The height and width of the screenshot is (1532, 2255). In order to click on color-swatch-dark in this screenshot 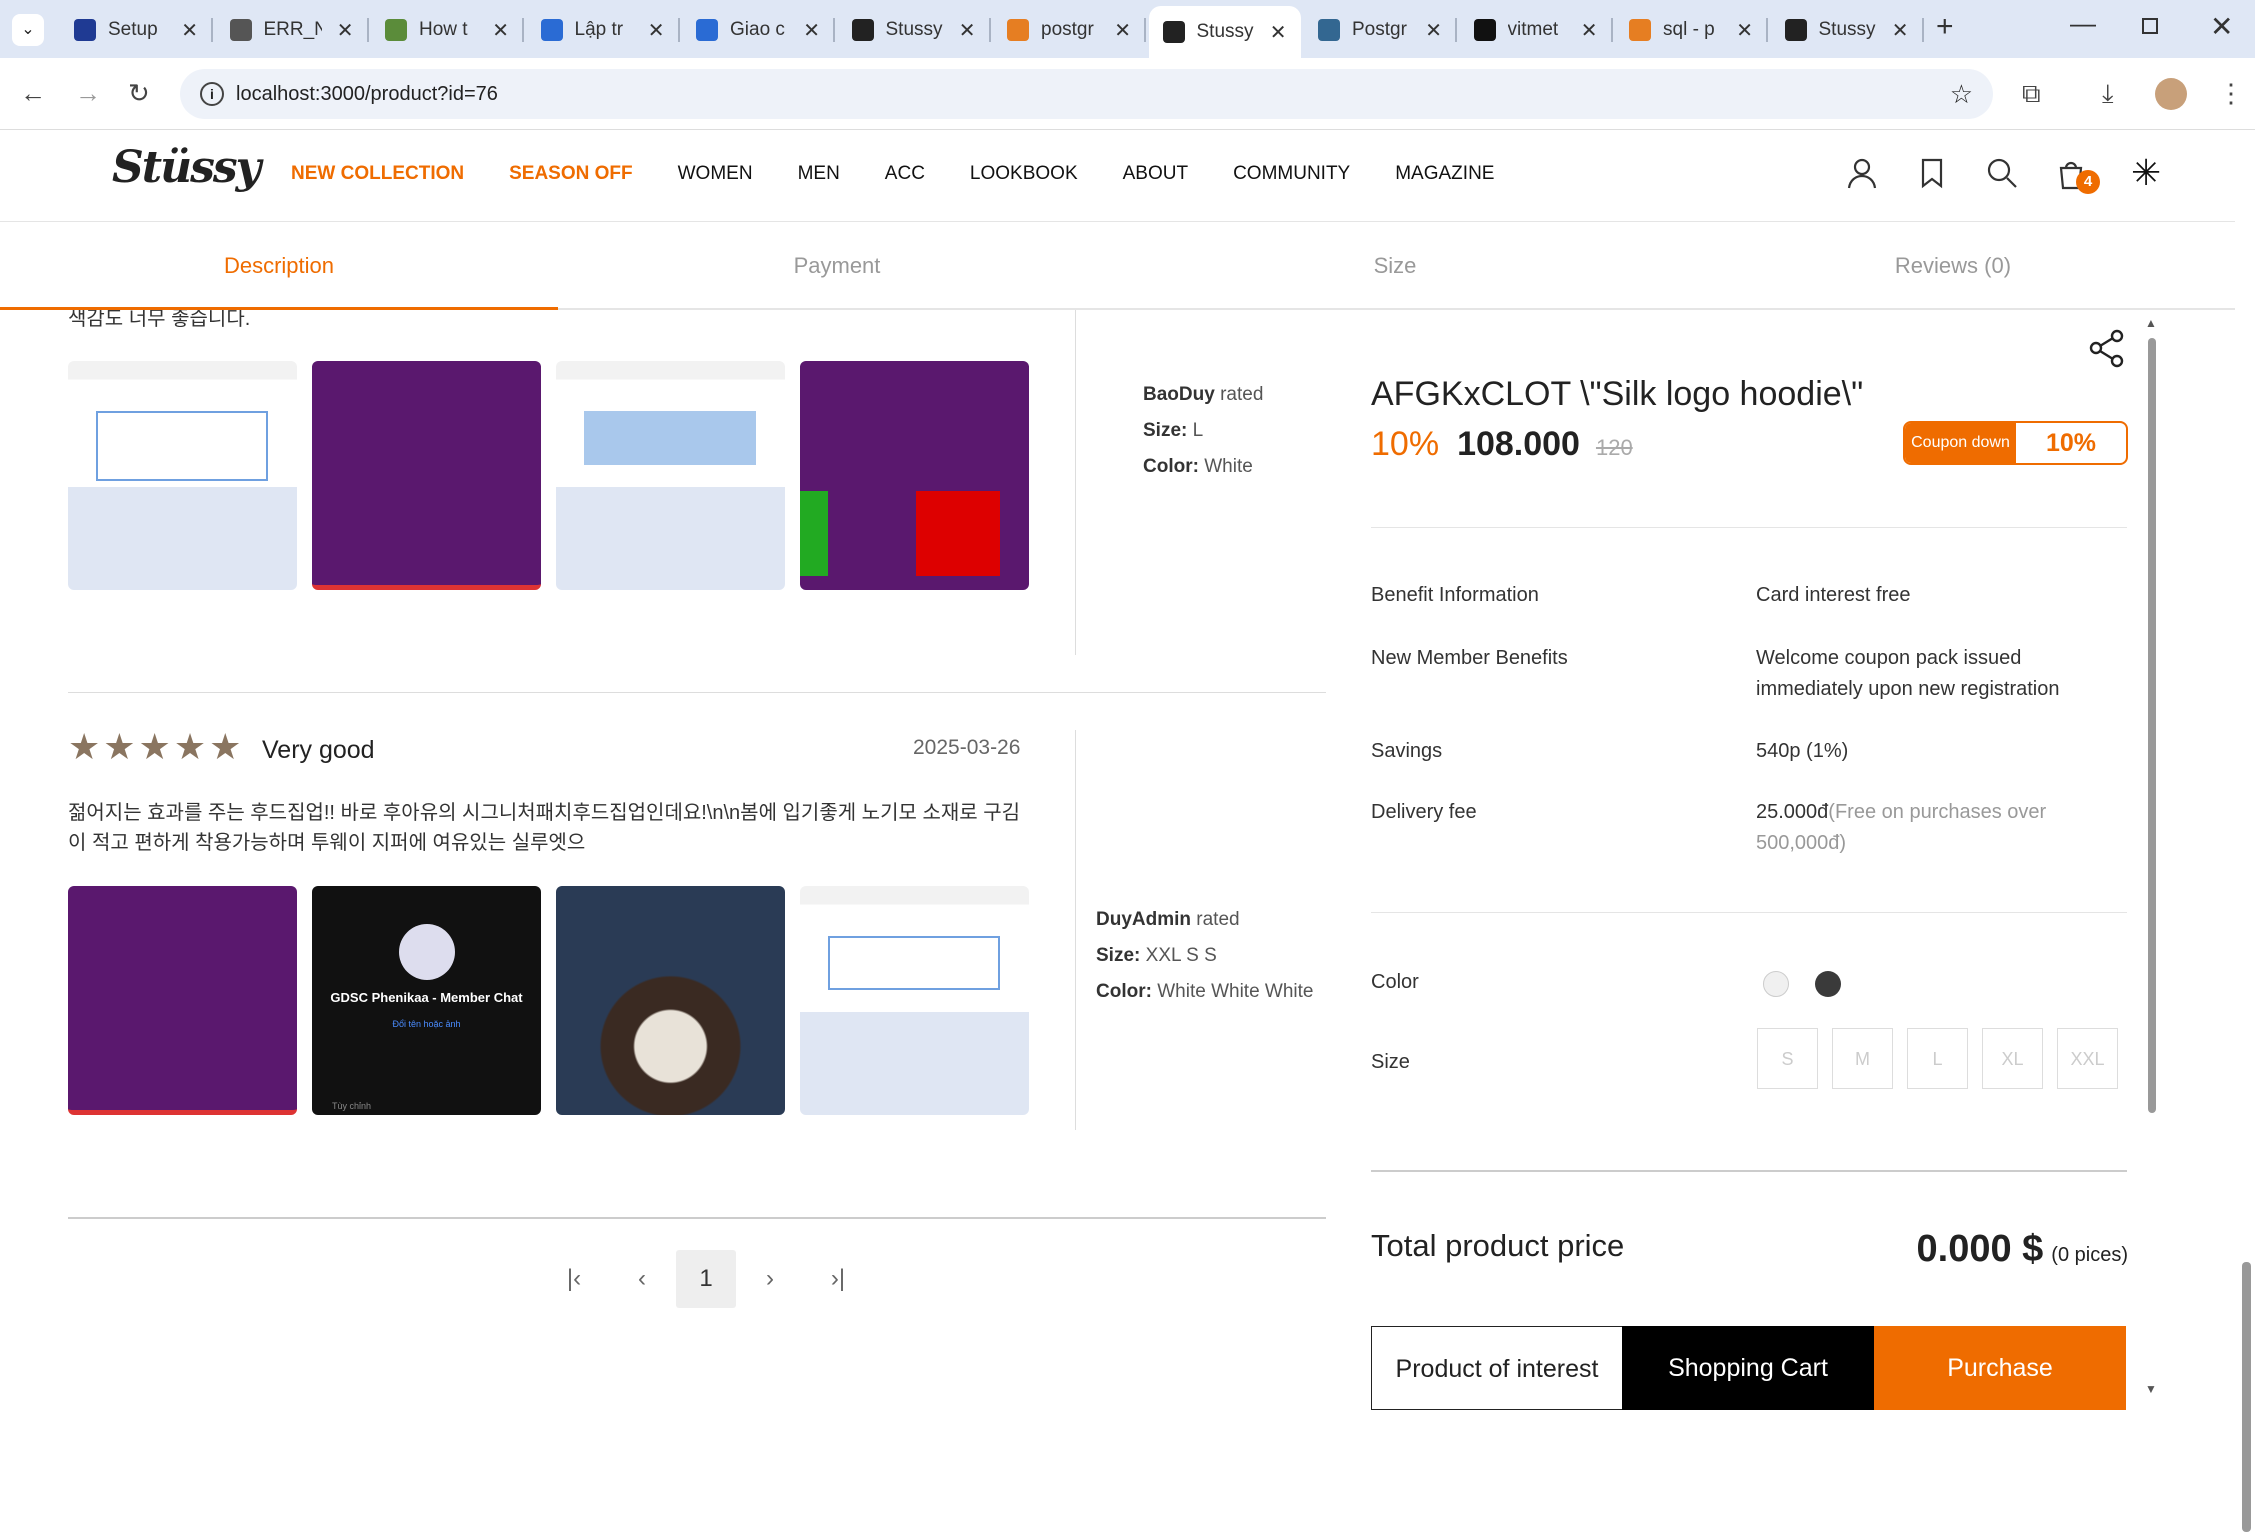, I will do `click(1828, 984)`.